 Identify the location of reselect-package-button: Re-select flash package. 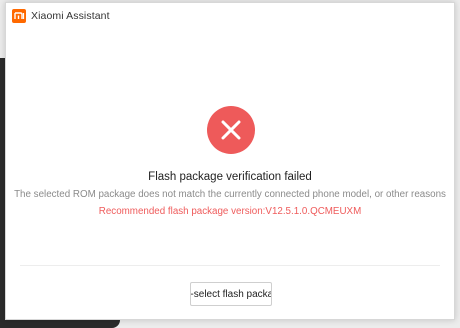
(231, 294).